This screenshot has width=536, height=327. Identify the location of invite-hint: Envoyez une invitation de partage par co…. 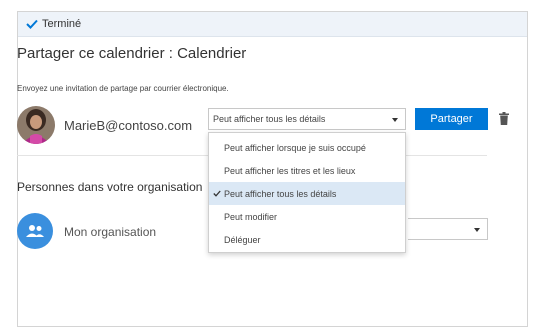
(123, 88).